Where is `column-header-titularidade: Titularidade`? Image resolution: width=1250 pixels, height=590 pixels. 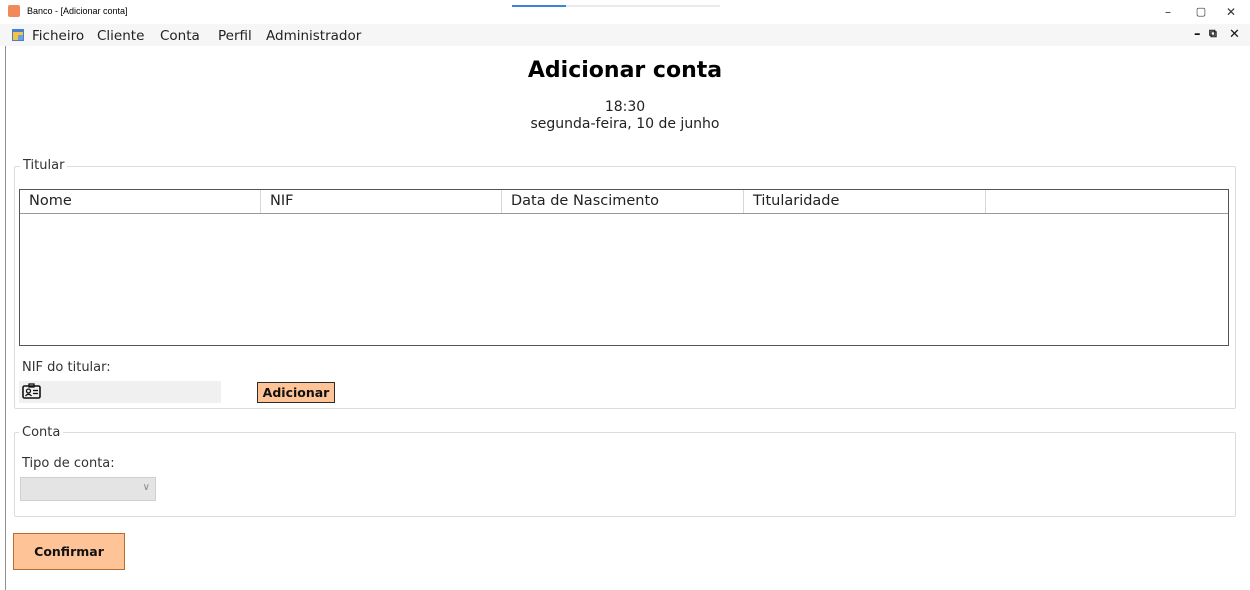 column-header-titularidade: Titularidade is located at coordinates (865, 201).